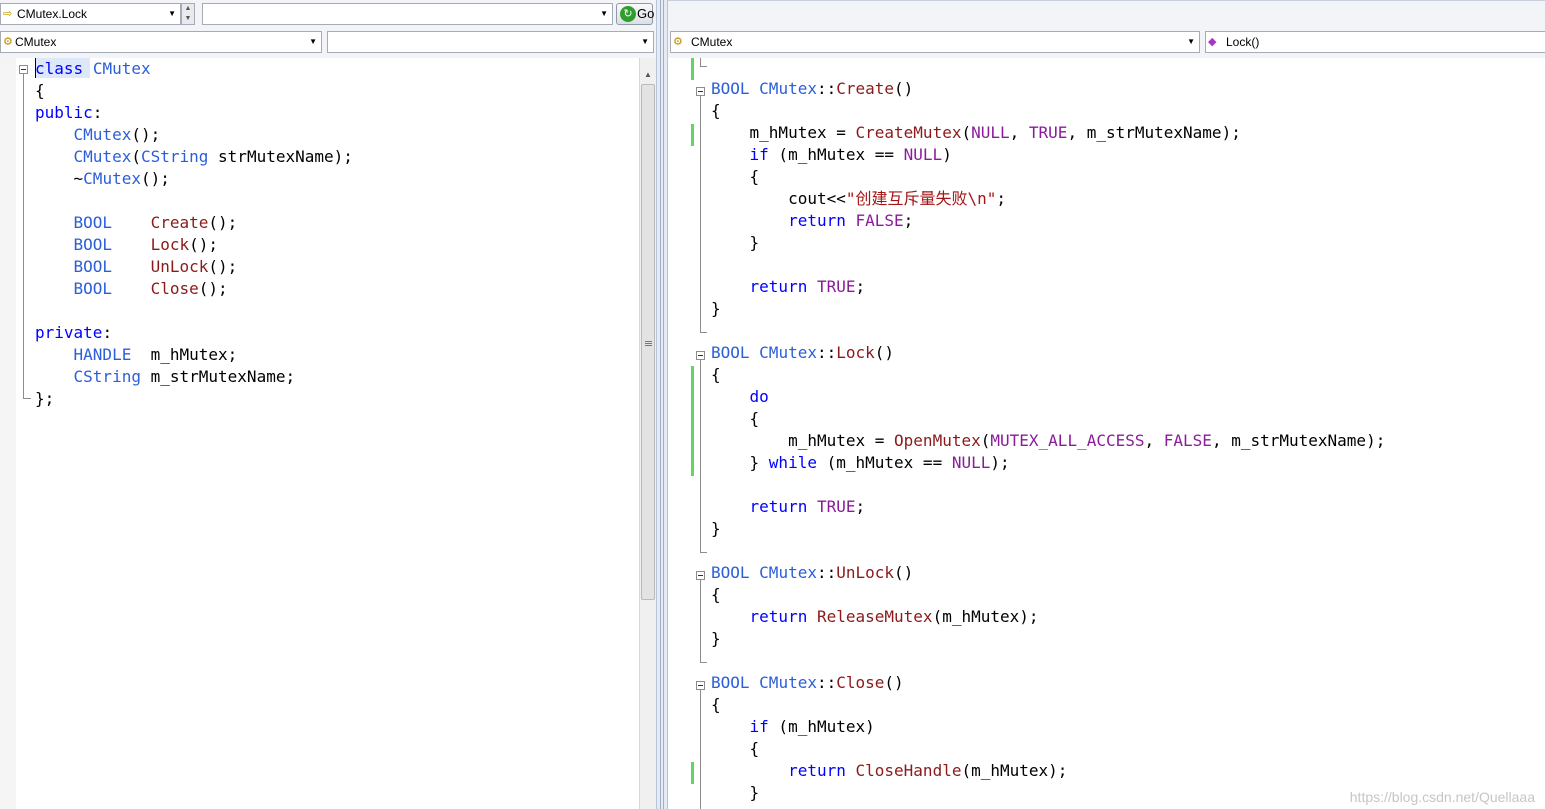 The image size is (1545, 809). I want to click on code-line: return FALSE;, so click(1048, 221).